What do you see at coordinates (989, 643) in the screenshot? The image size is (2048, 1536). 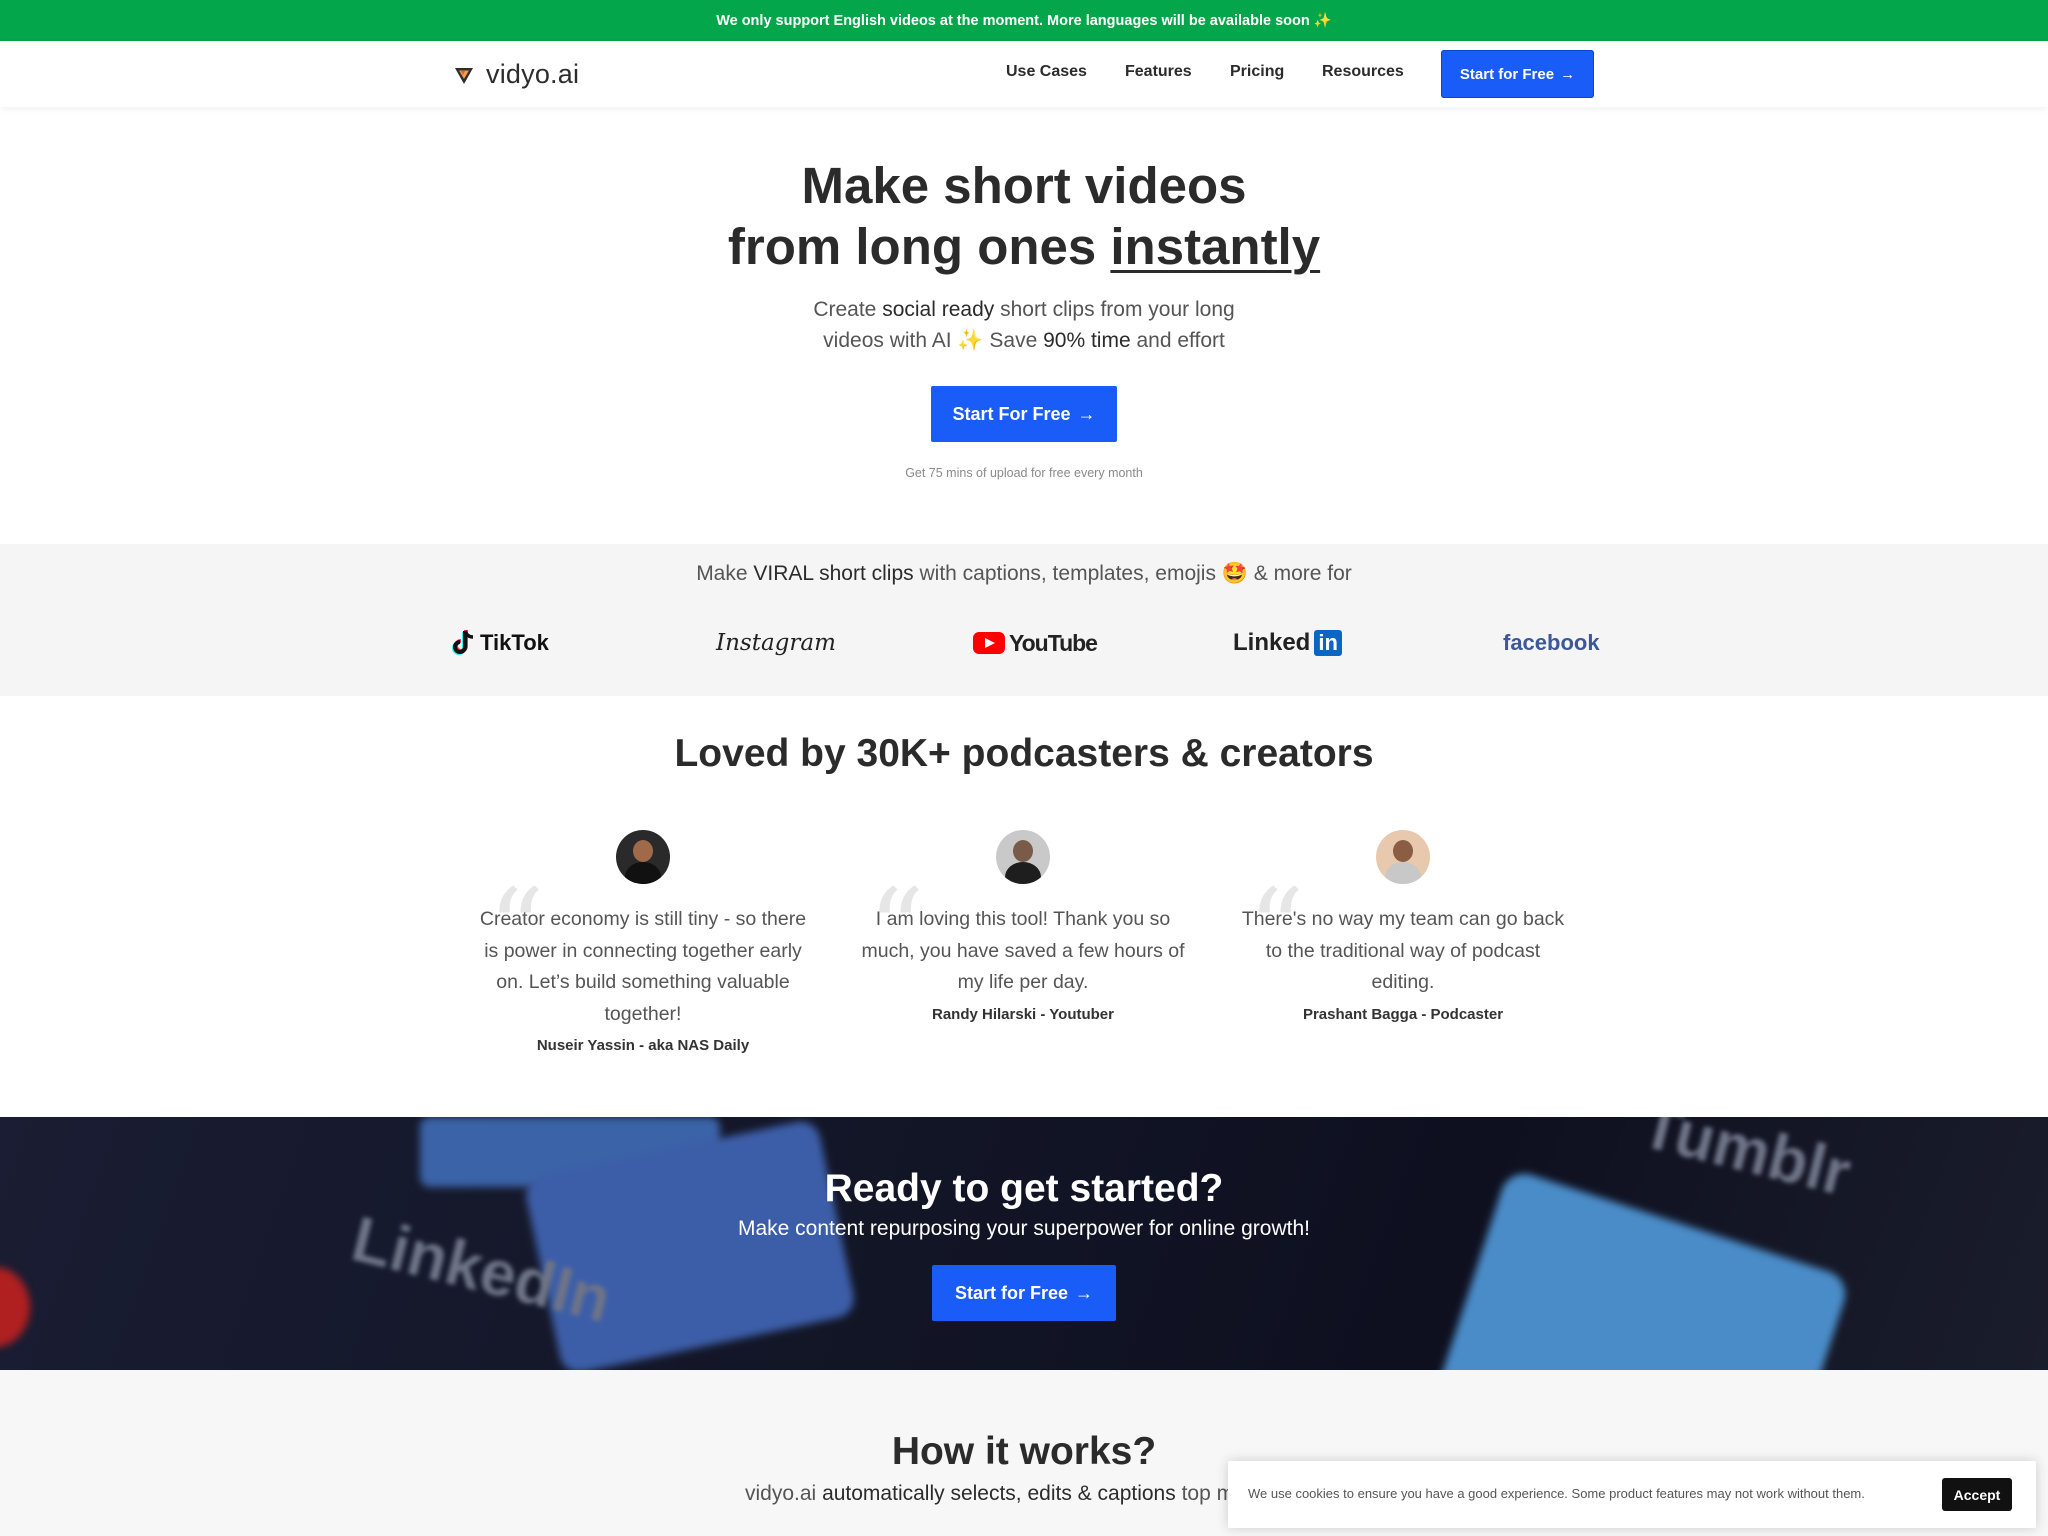 I see `youtube-play-icon` at bounding box center [989, 643].